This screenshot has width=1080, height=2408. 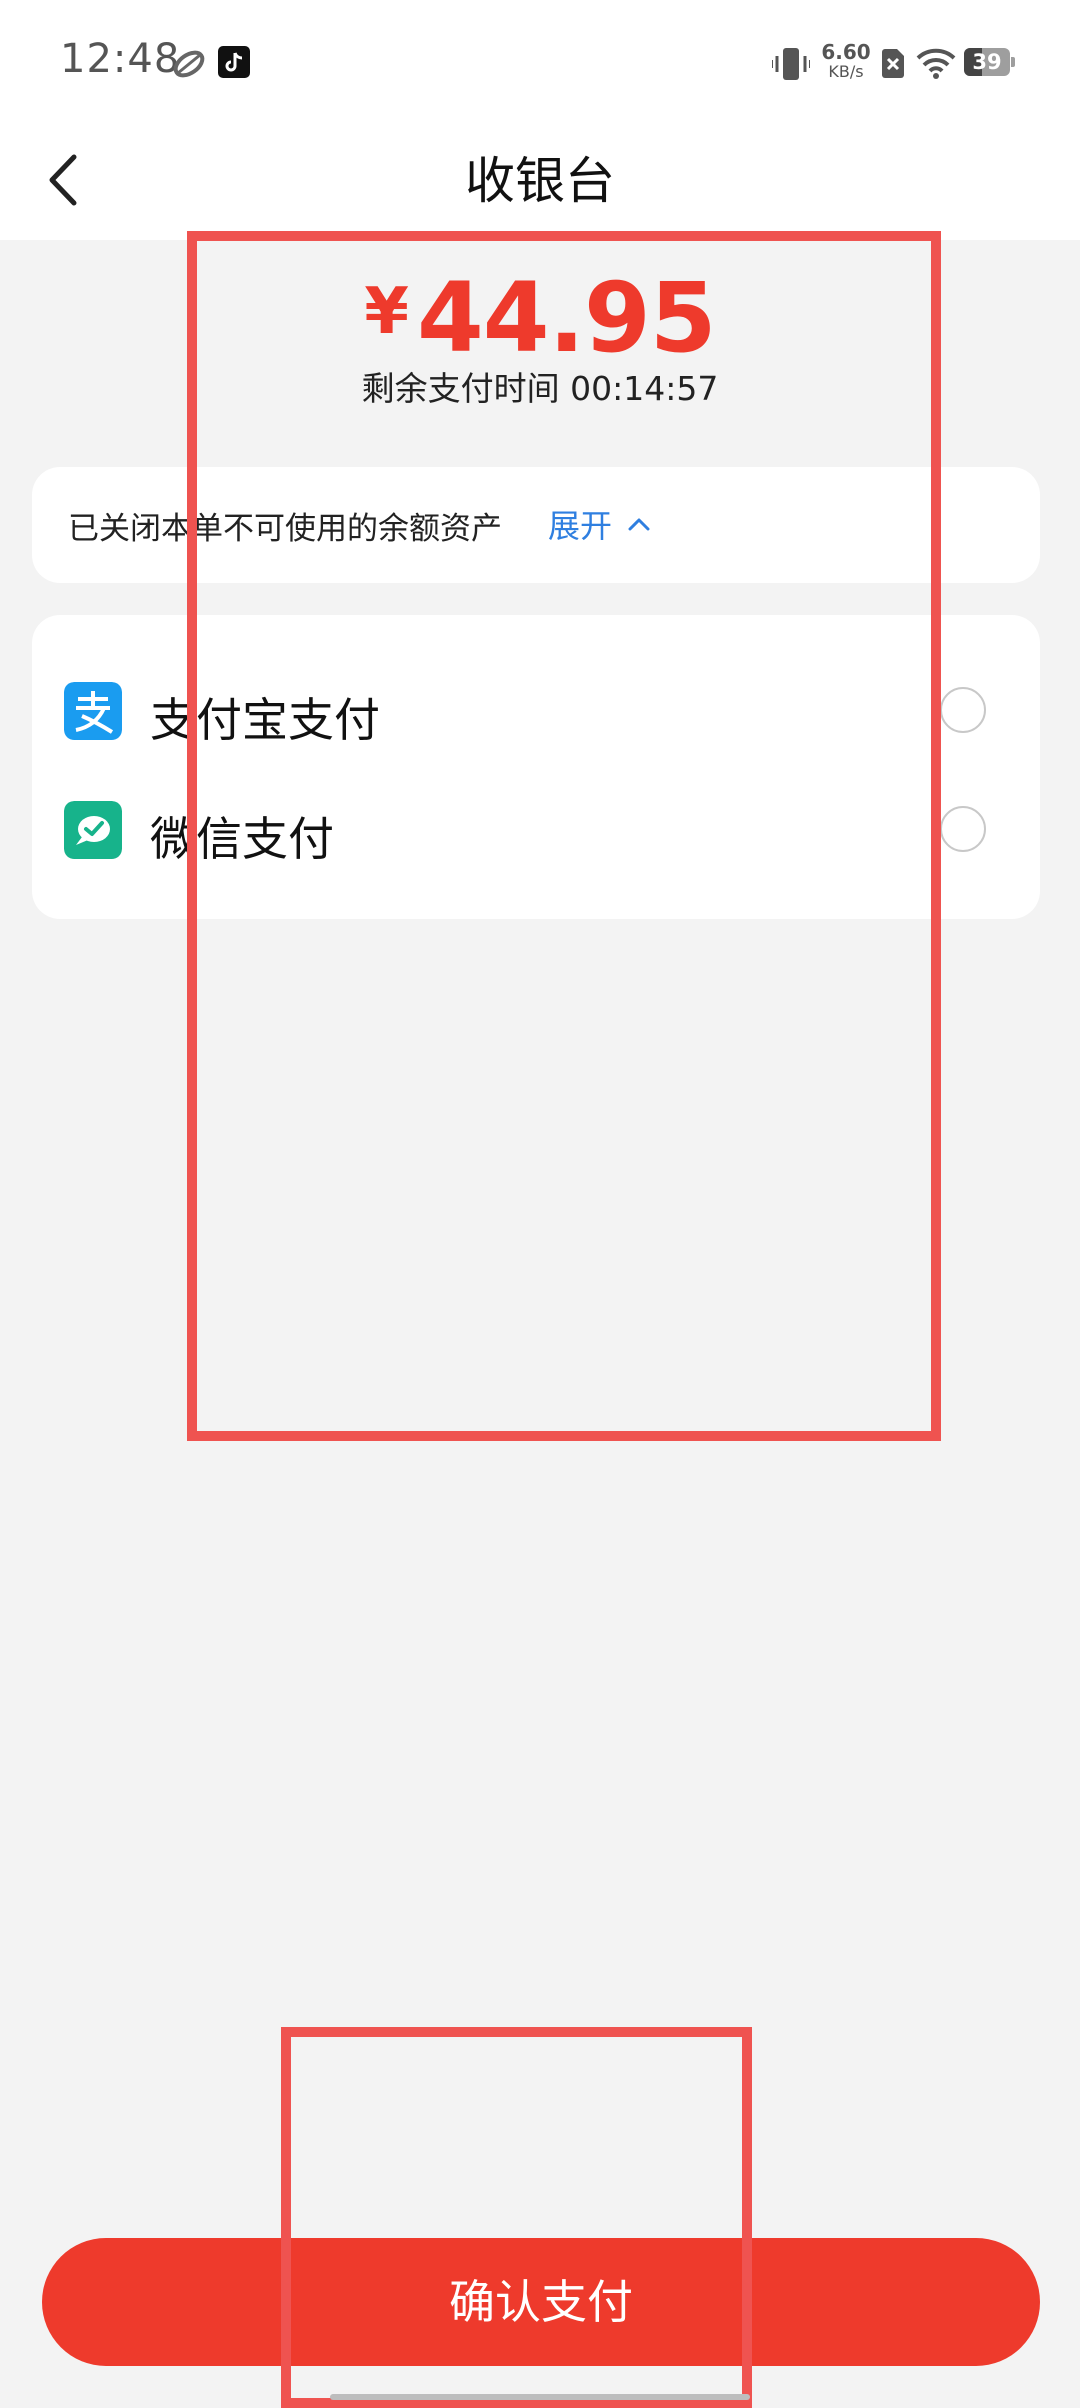 I want to click on network-speed-unit: KB/s, so click(x=846, y=71).